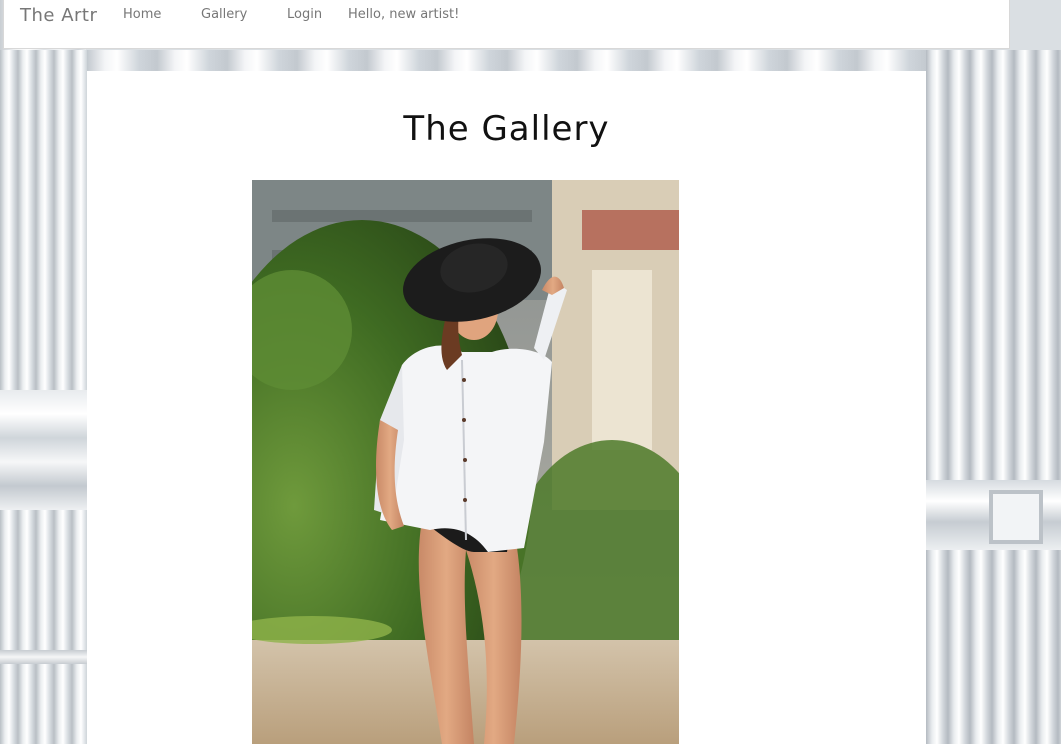  I want to click on user-greeting: Hello, new artist!, so click(404, 14).